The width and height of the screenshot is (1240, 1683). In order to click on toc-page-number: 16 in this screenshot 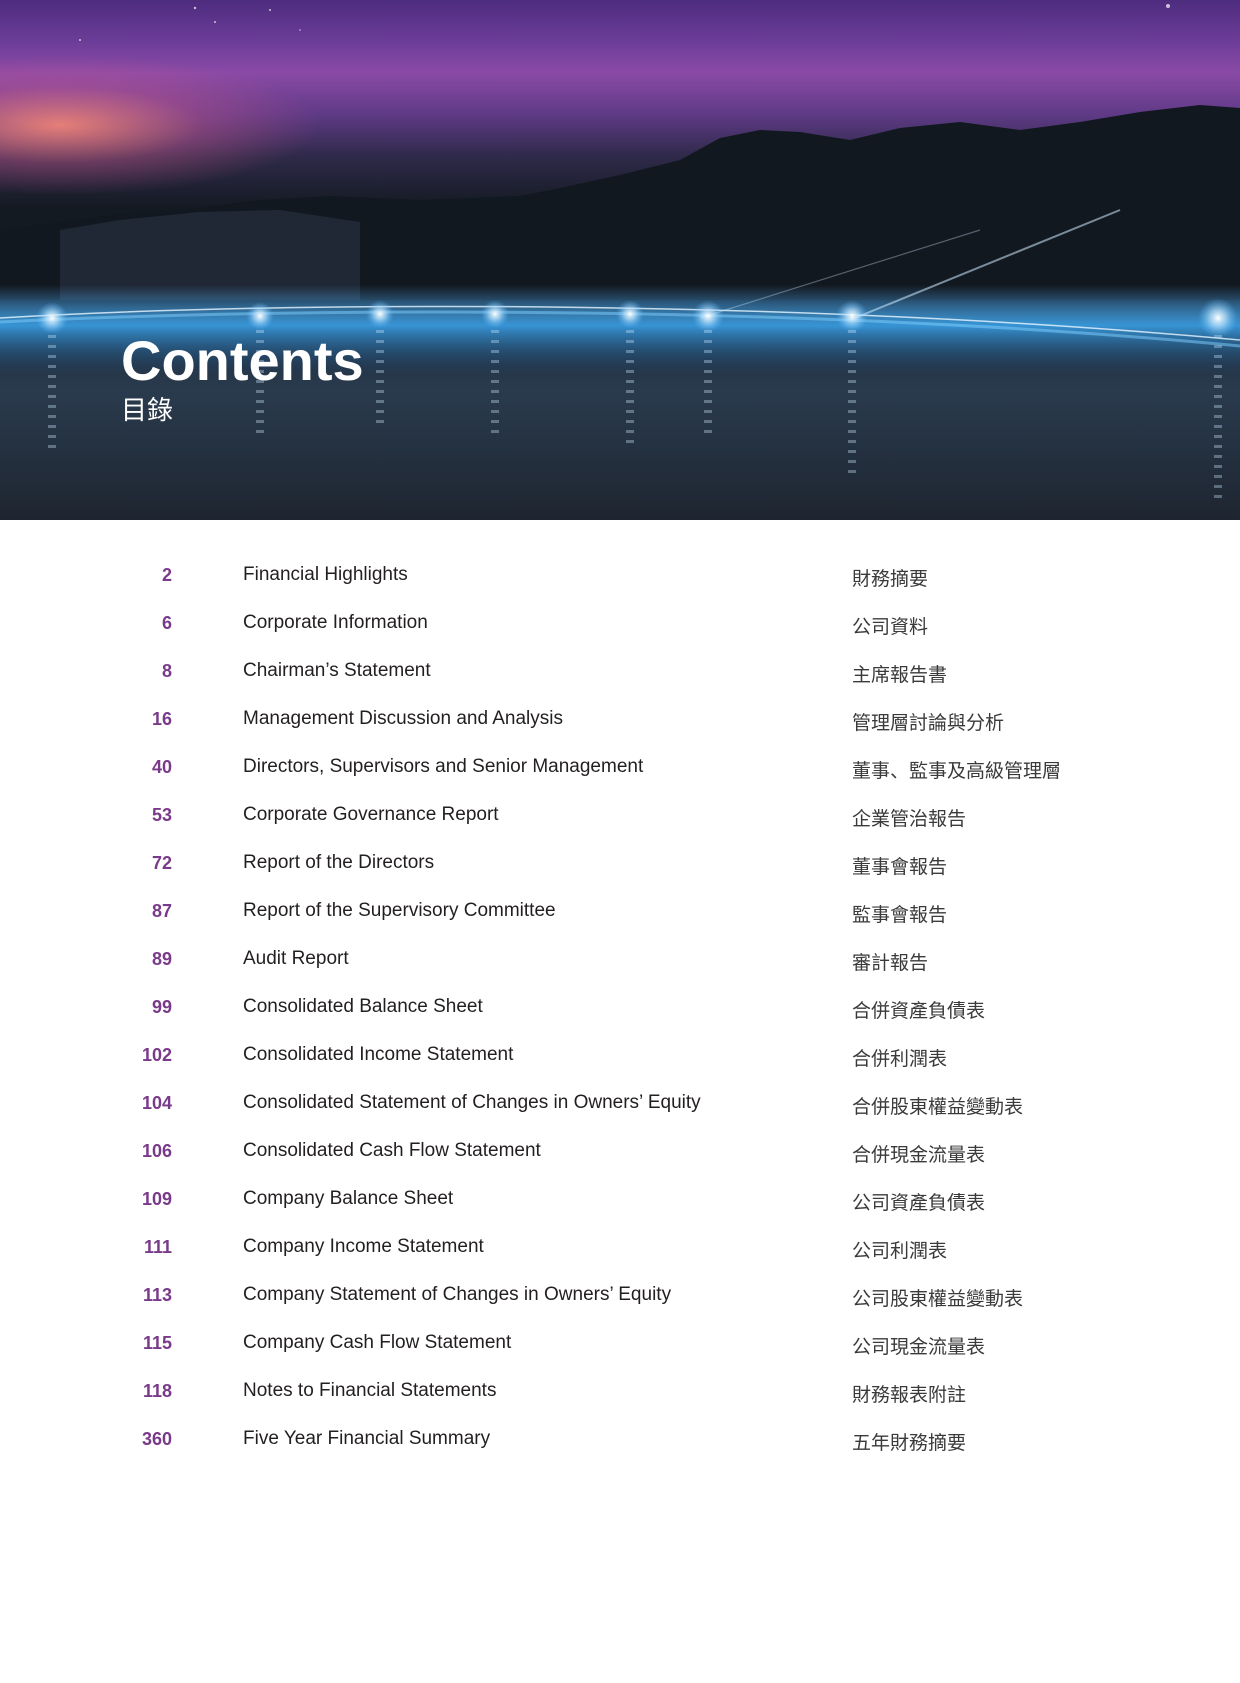, I will do `click(161, 719)`.